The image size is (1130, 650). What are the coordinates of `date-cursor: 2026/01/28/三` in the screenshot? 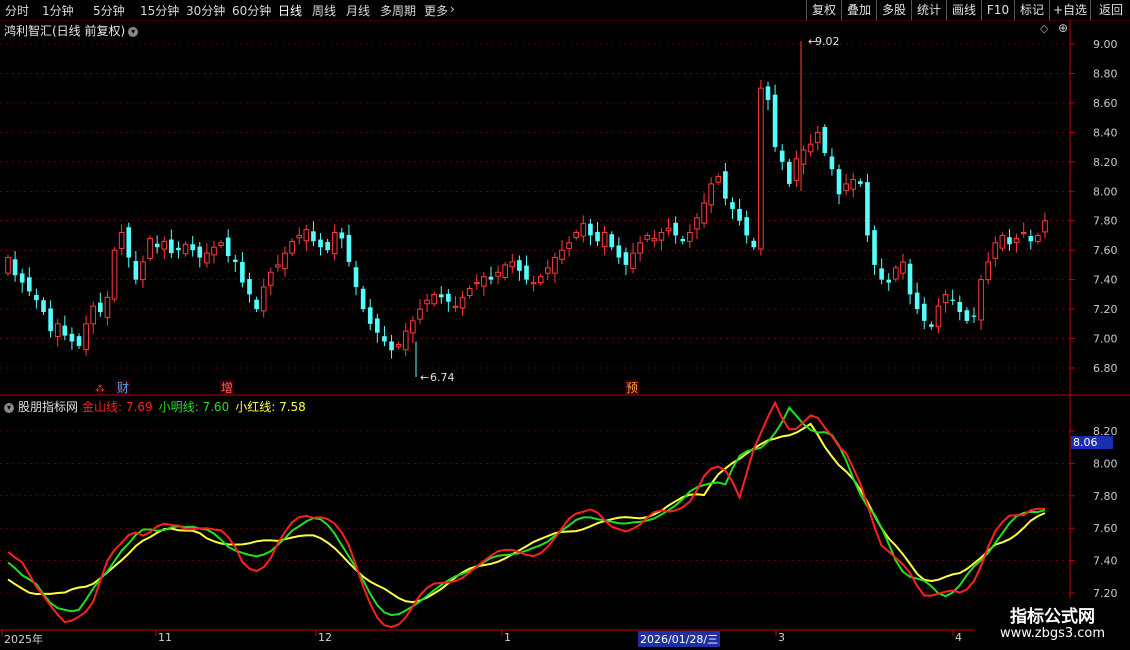 It's located at (679, 639).